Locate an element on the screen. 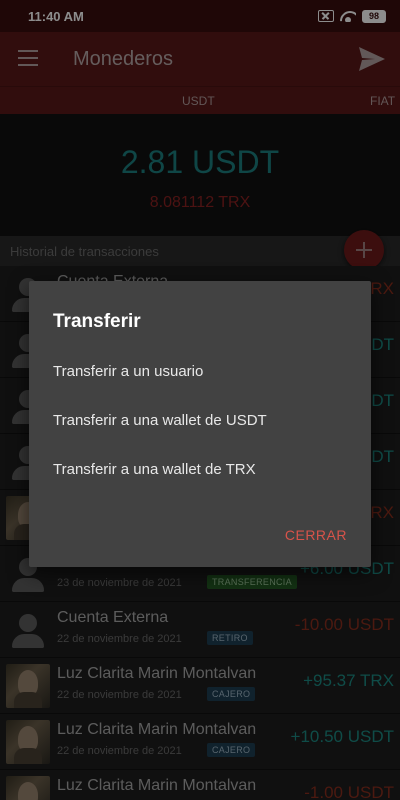 The height and width of the screenshot is (800, 400). transfer-to-user-option: Transferir a un usuario is located at coordinates (128, 371).